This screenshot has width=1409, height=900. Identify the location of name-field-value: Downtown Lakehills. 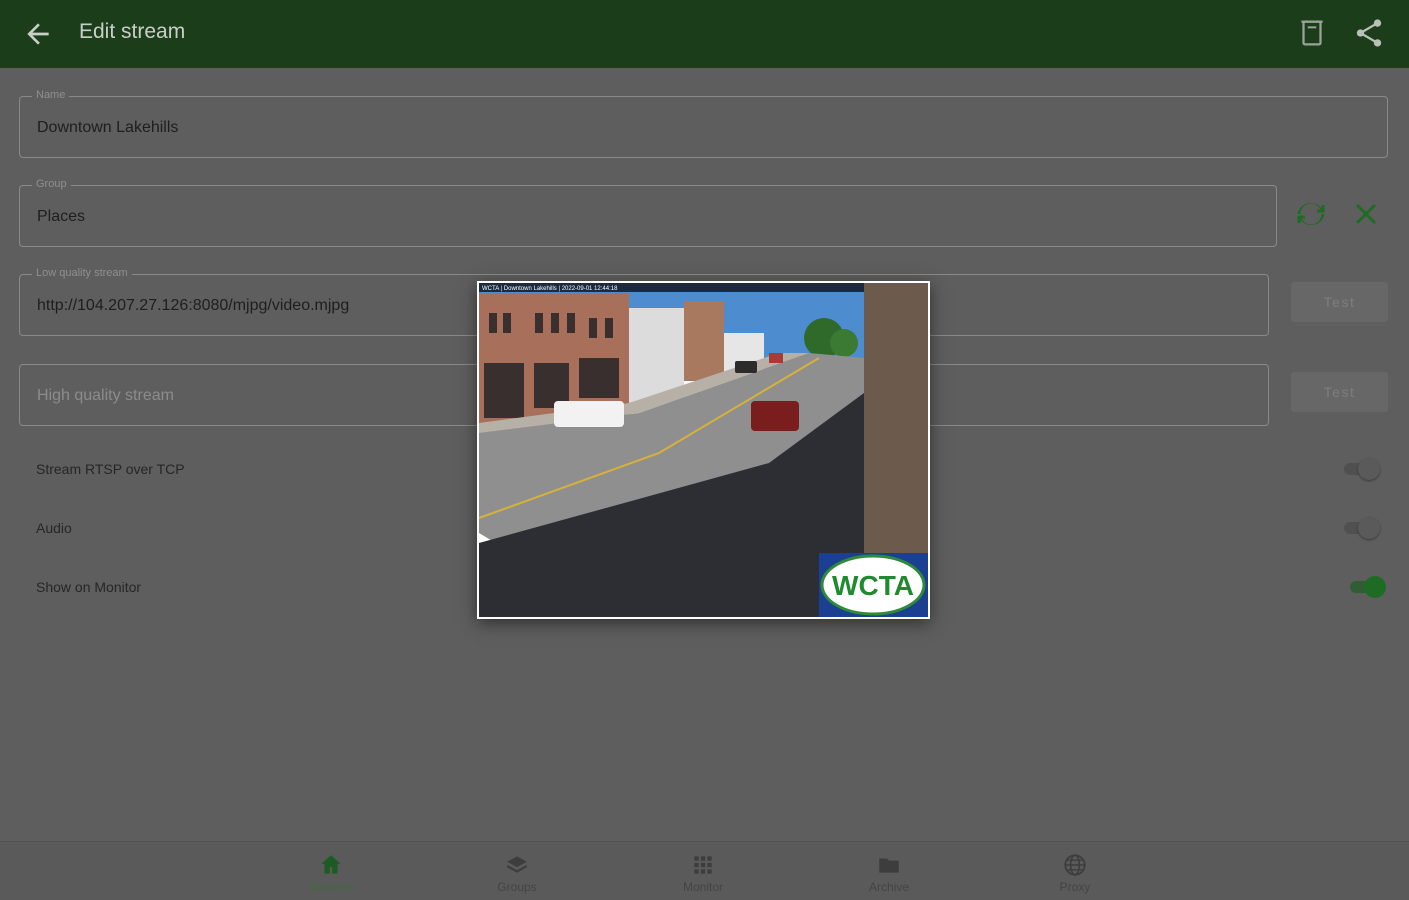
(108, 127).